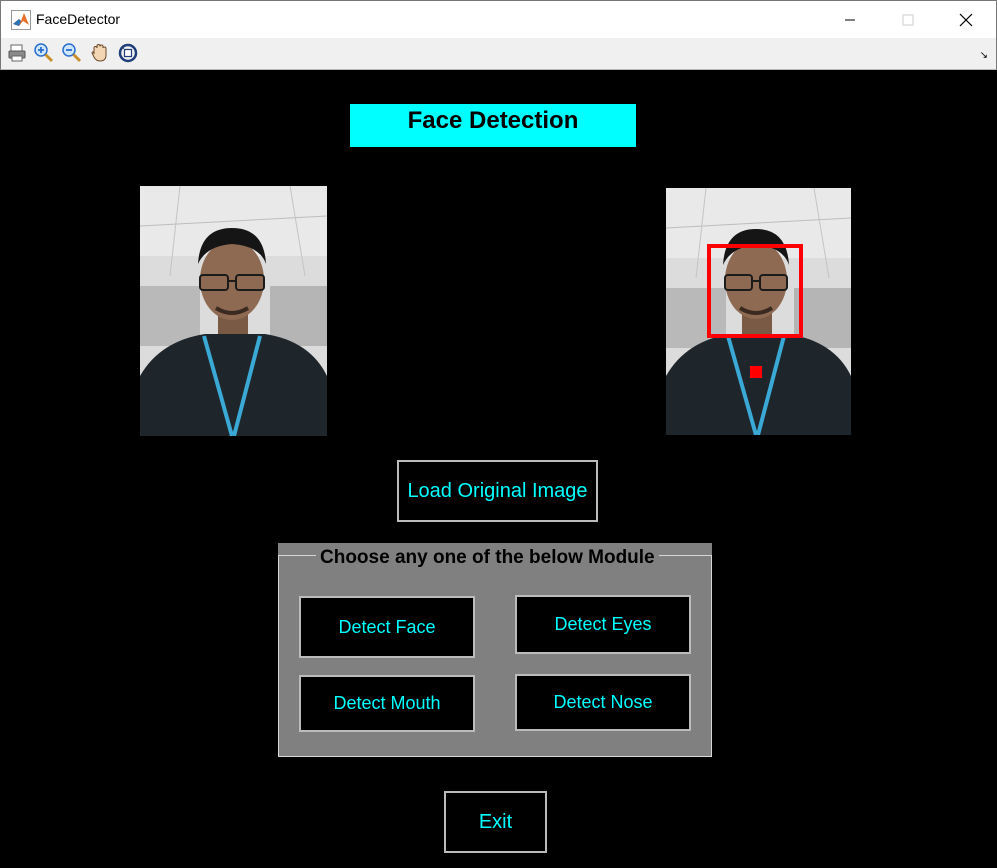 The image size is (997, 868). Describe the element at coordinates (493, 125) in the screenshot. I see `page-title: Face Detection` at that location.